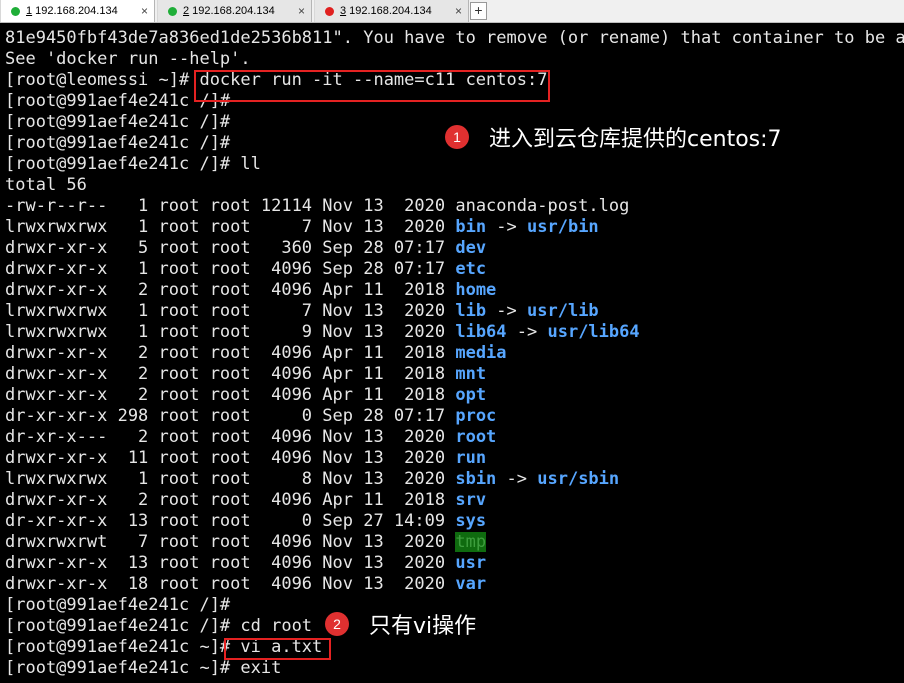  I want to click on session-tab-1: 1 192.168.204.134 ×, so click(77, 11).